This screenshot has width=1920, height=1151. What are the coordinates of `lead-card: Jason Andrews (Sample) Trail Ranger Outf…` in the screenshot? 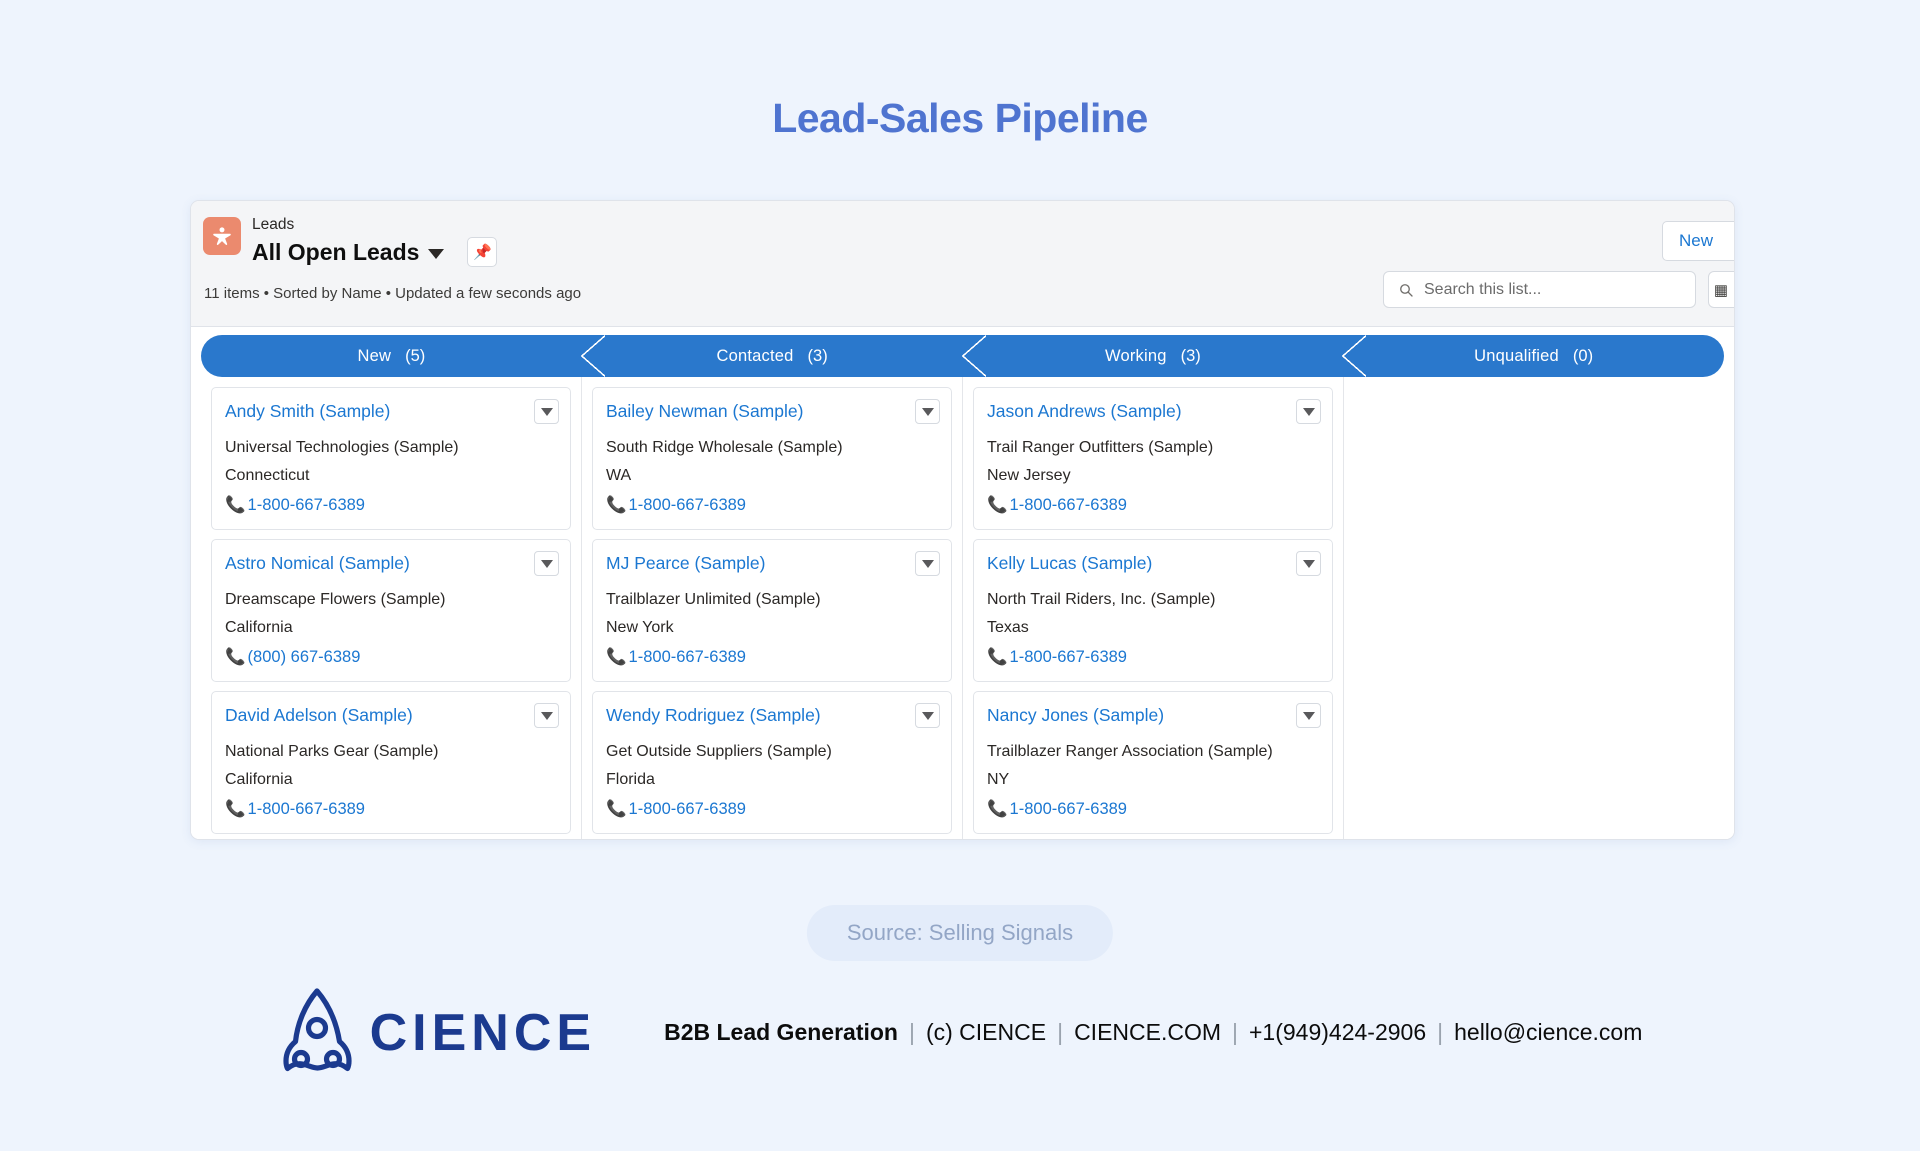 It's located at (1153, 458).